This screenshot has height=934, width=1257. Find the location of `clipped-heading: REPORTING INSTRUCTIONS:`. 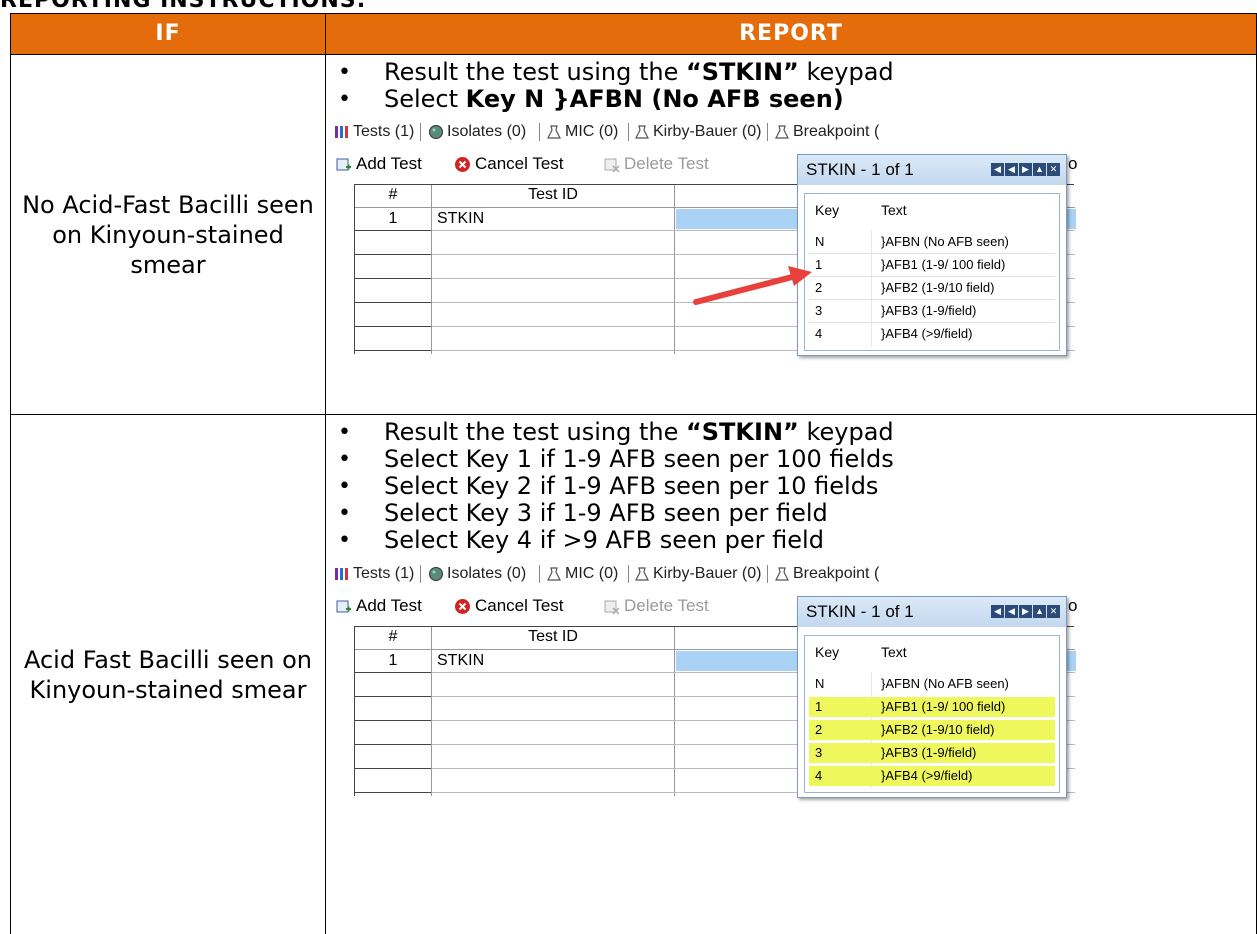

clipped-heading: REPORTING INSTRUCTIONS: is located at coordinates (183, 6).